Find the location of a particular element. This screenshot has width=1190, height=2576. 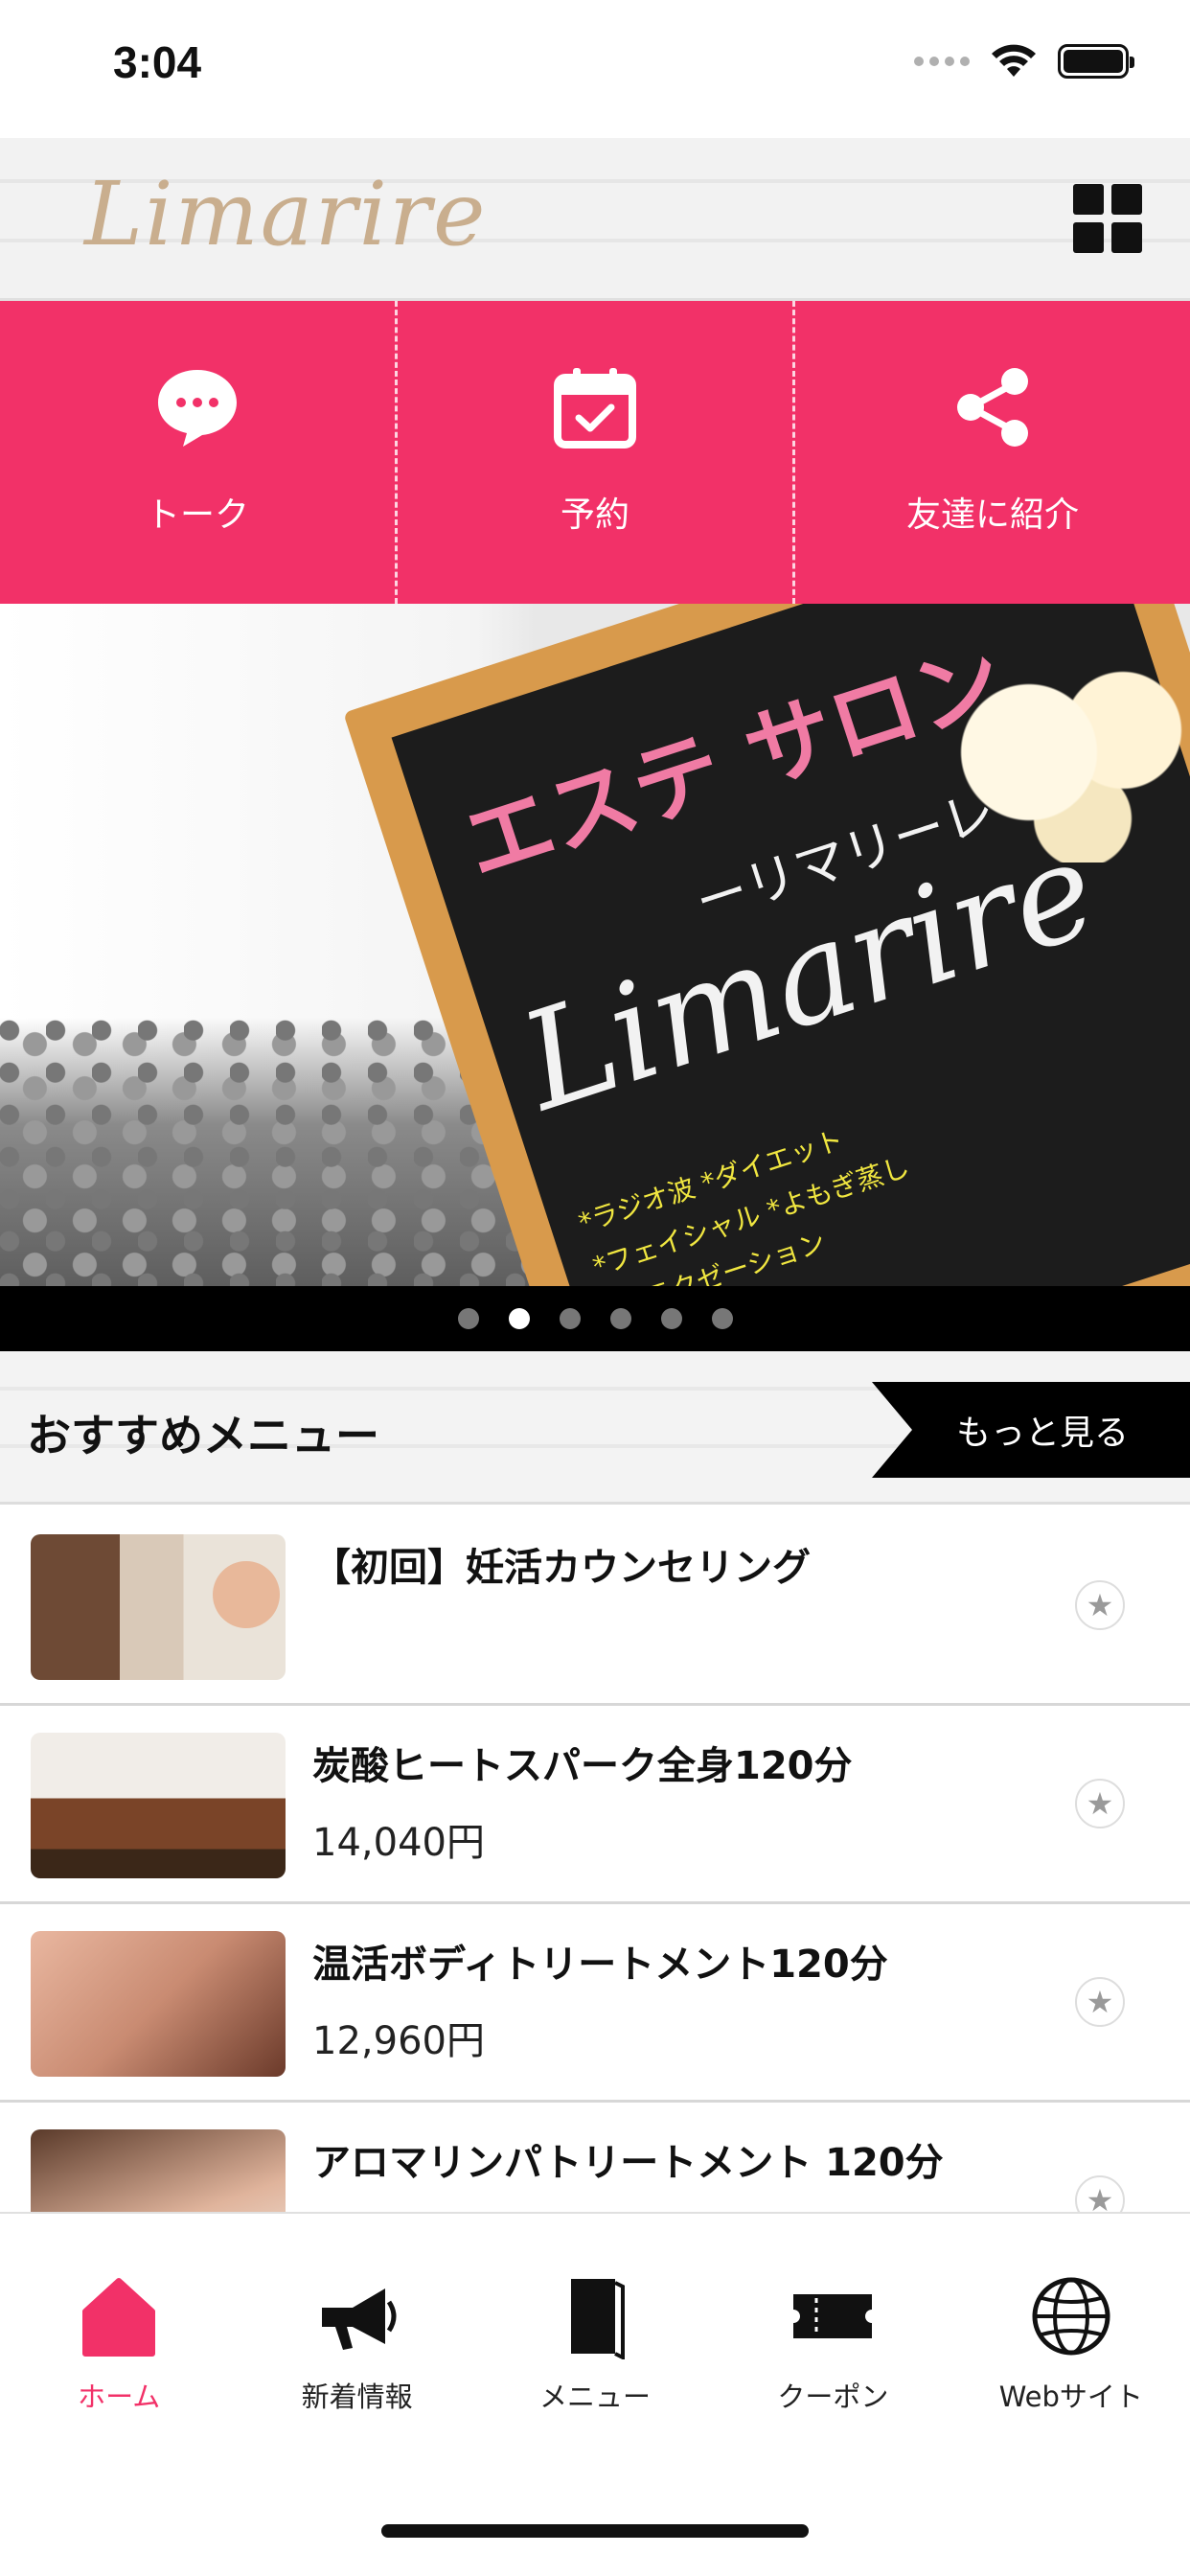

signboard-notes: *ラジオ波 *ダイエット *フェイシャル *よもぎ蒸し *リラクゼーション is located at coordinates (744, 1204).